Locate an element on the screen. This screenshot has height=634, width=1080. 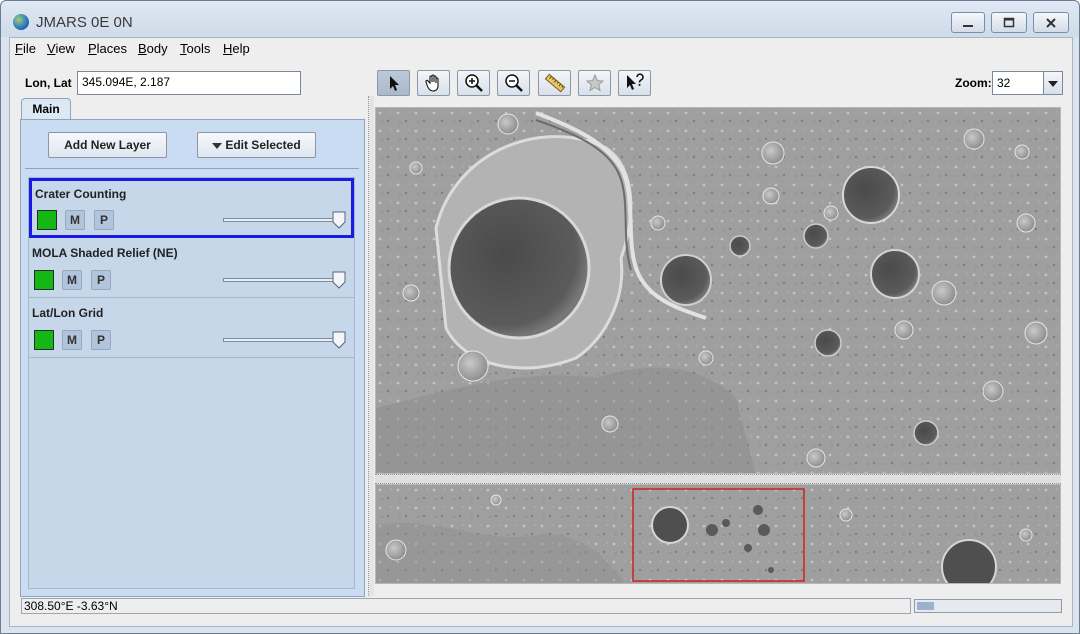
status-progress-bar is located at coordinates (988, 606).